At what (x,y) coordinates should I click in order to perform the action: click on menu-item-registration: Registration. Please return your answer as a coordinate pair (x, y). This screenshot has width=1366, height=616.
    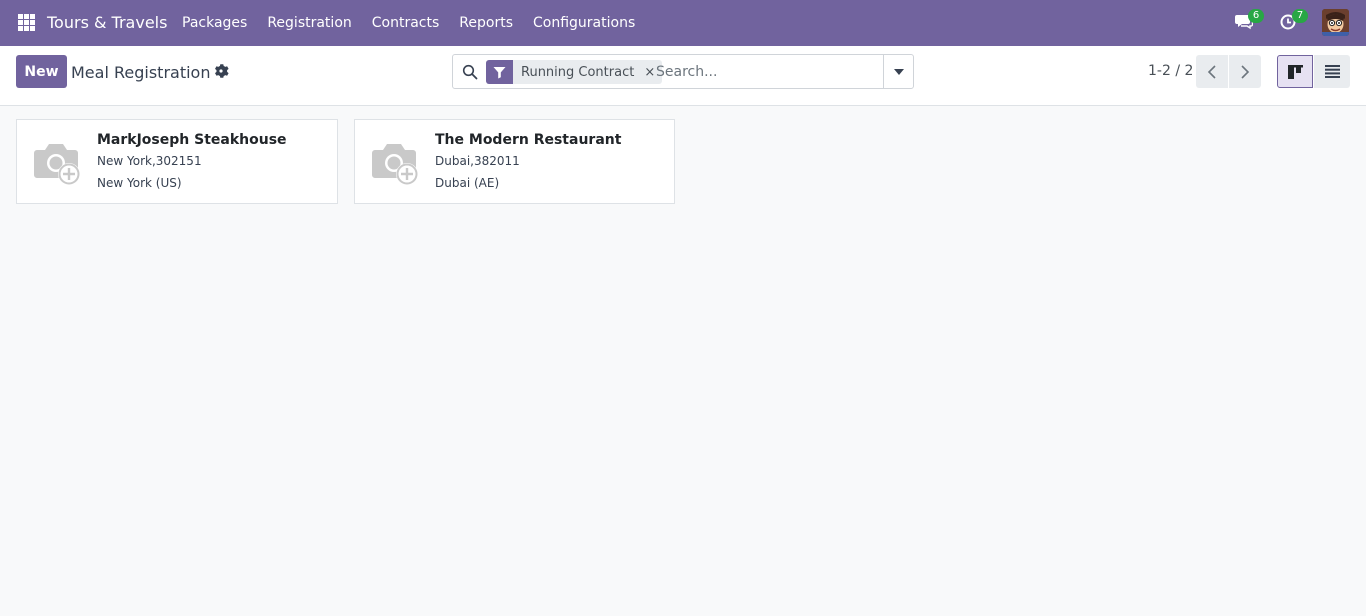
    Looking at the image, I should click on (309, 23).